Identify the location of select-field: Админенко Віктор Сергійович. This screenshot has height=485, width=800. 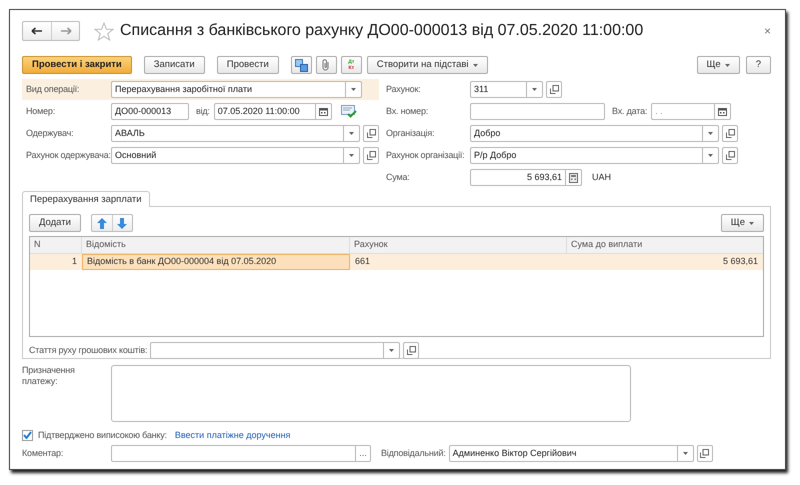
(563, 453).